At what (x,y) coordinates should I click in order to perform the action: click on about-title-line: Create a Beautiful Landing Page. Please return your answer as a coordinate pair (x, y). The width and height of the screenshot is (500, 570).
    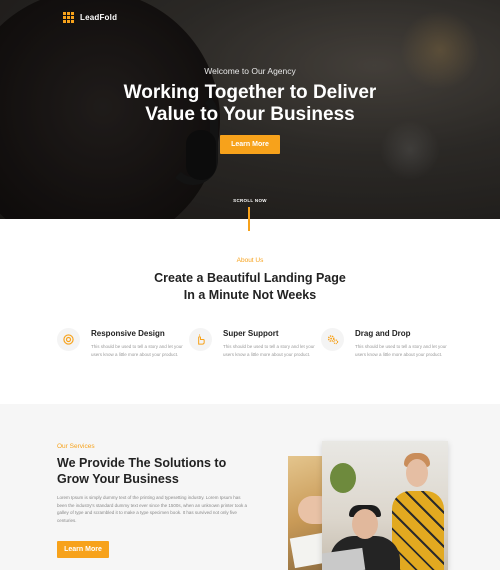
    Looking at the image, I should click on (250, 278).